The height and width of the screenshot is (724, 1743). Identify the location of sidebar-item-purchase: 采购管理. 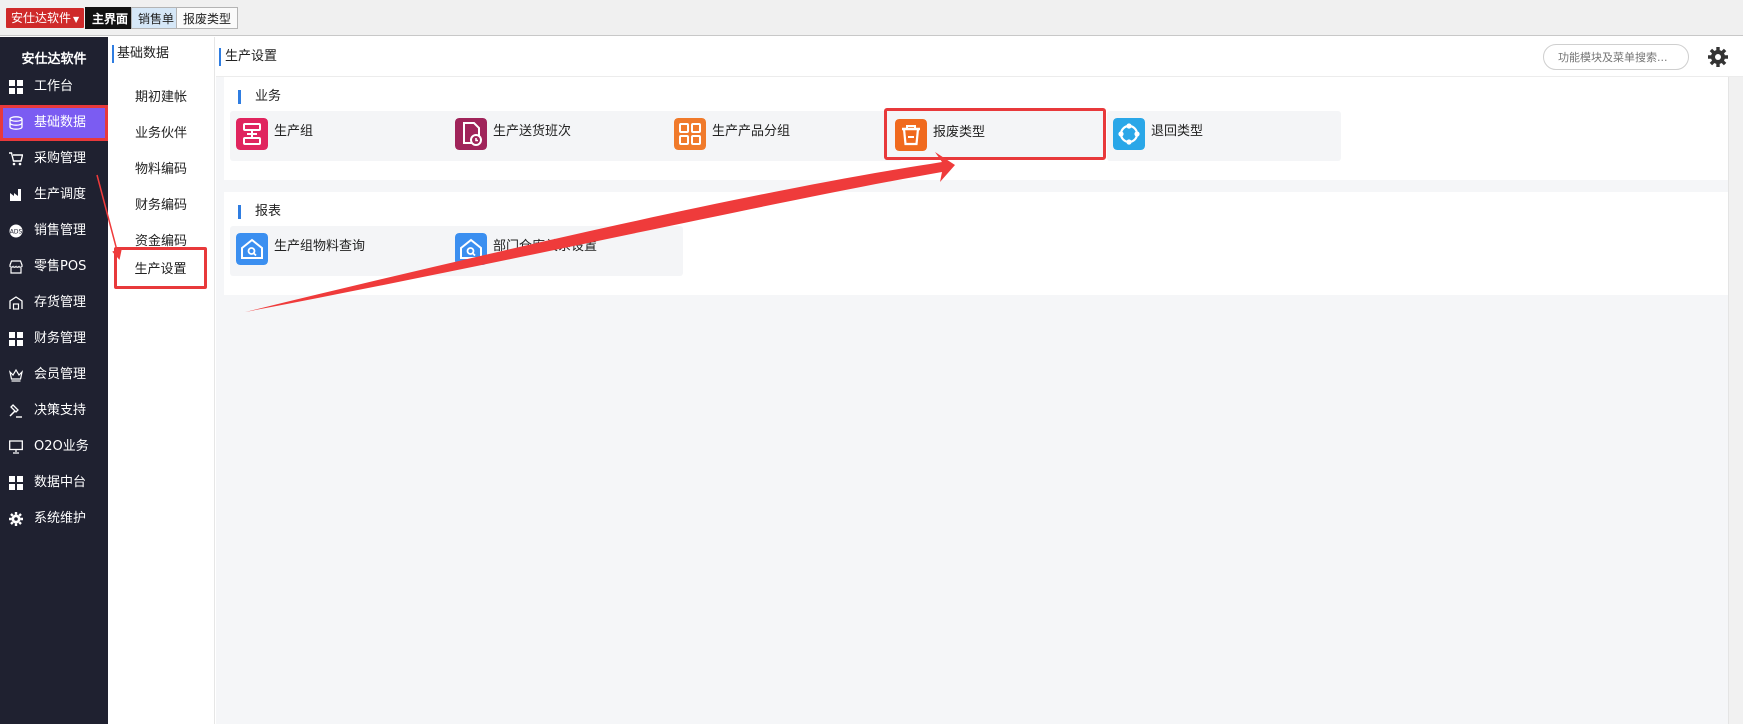
(54, 159).